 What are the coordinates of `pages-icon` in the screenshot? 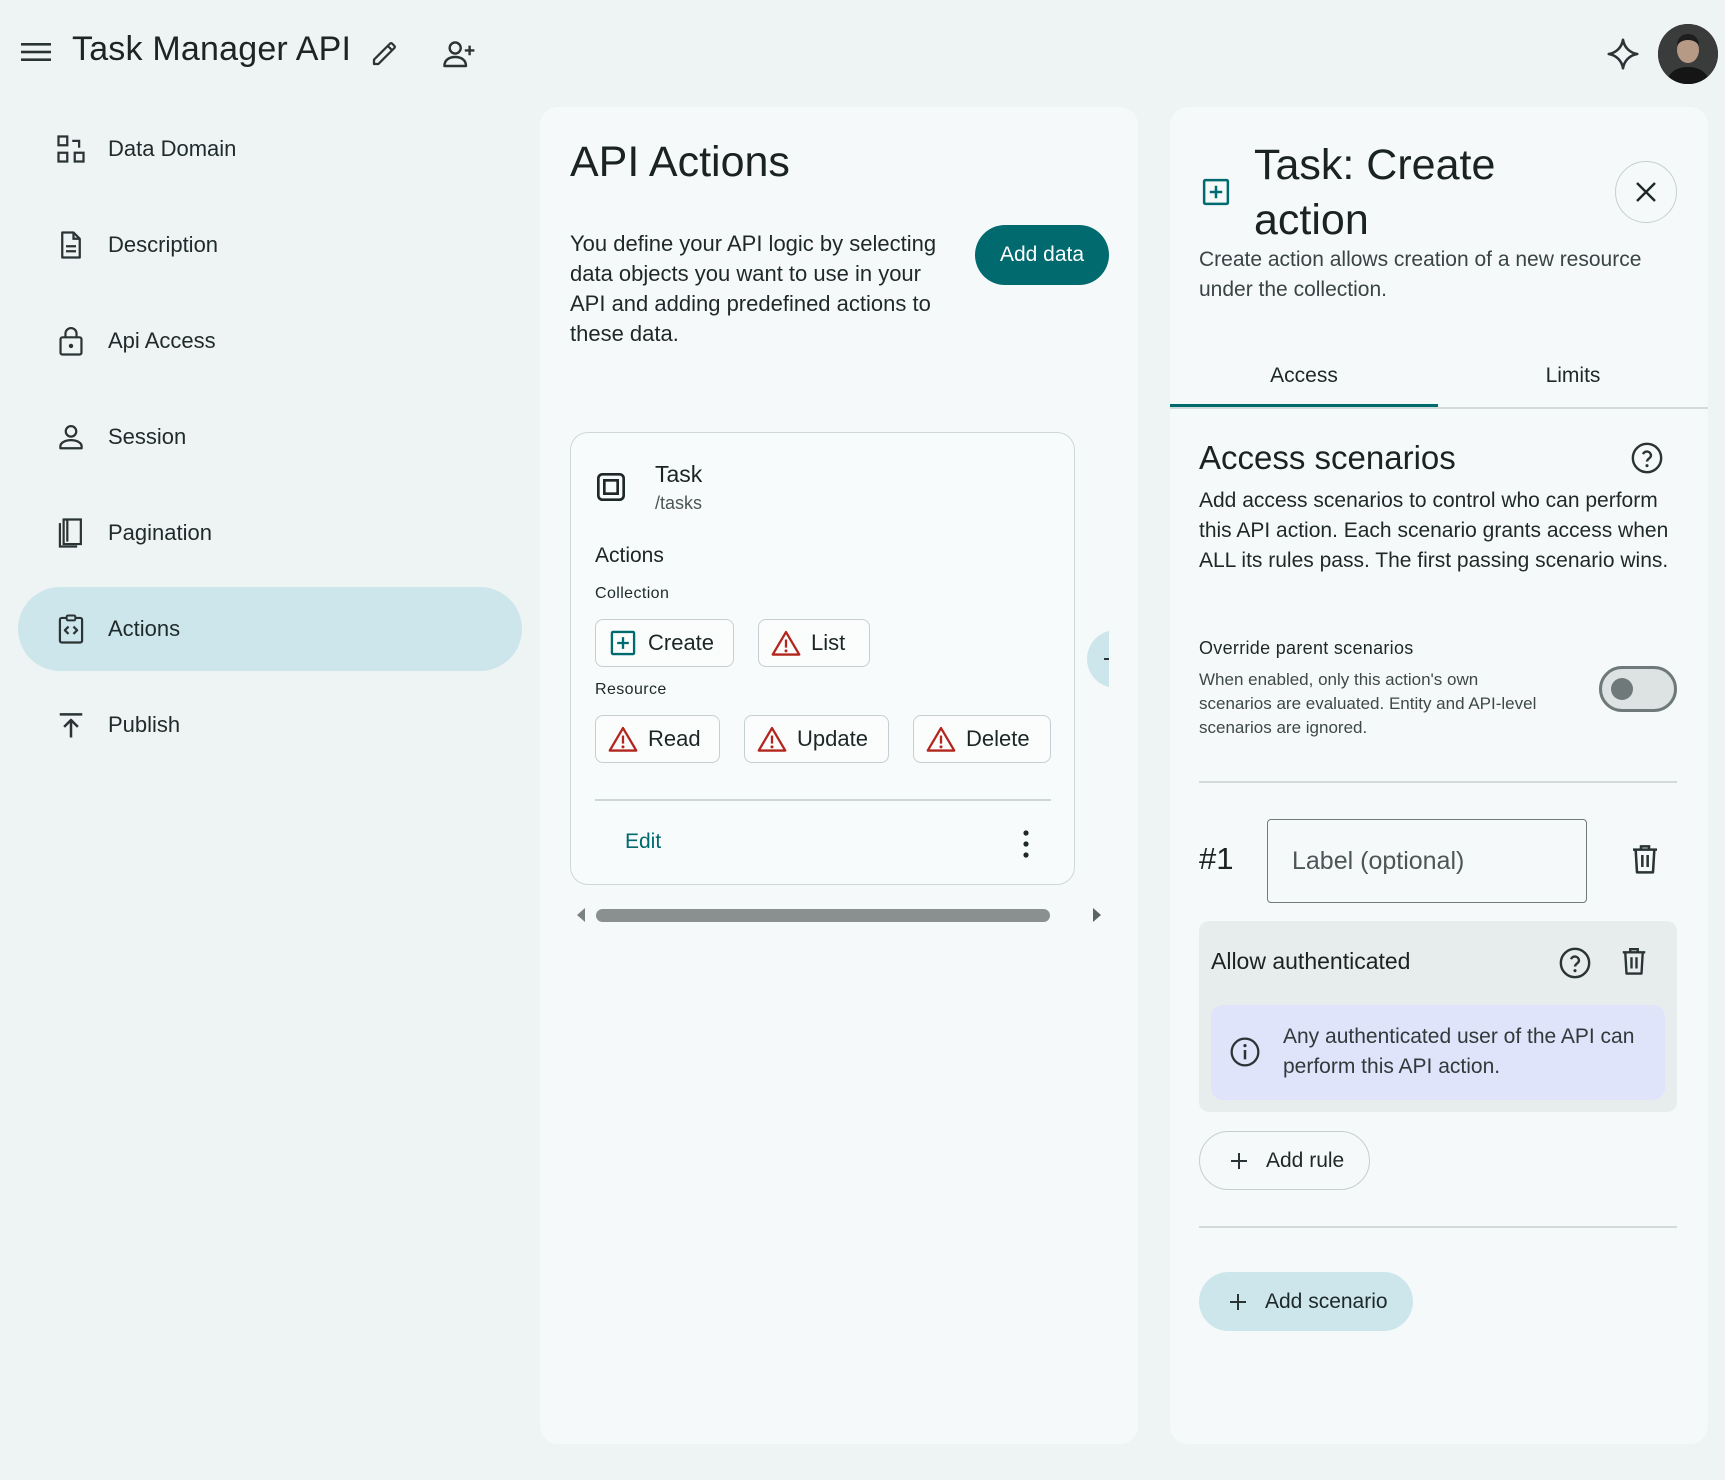 It's located at (71, 533).